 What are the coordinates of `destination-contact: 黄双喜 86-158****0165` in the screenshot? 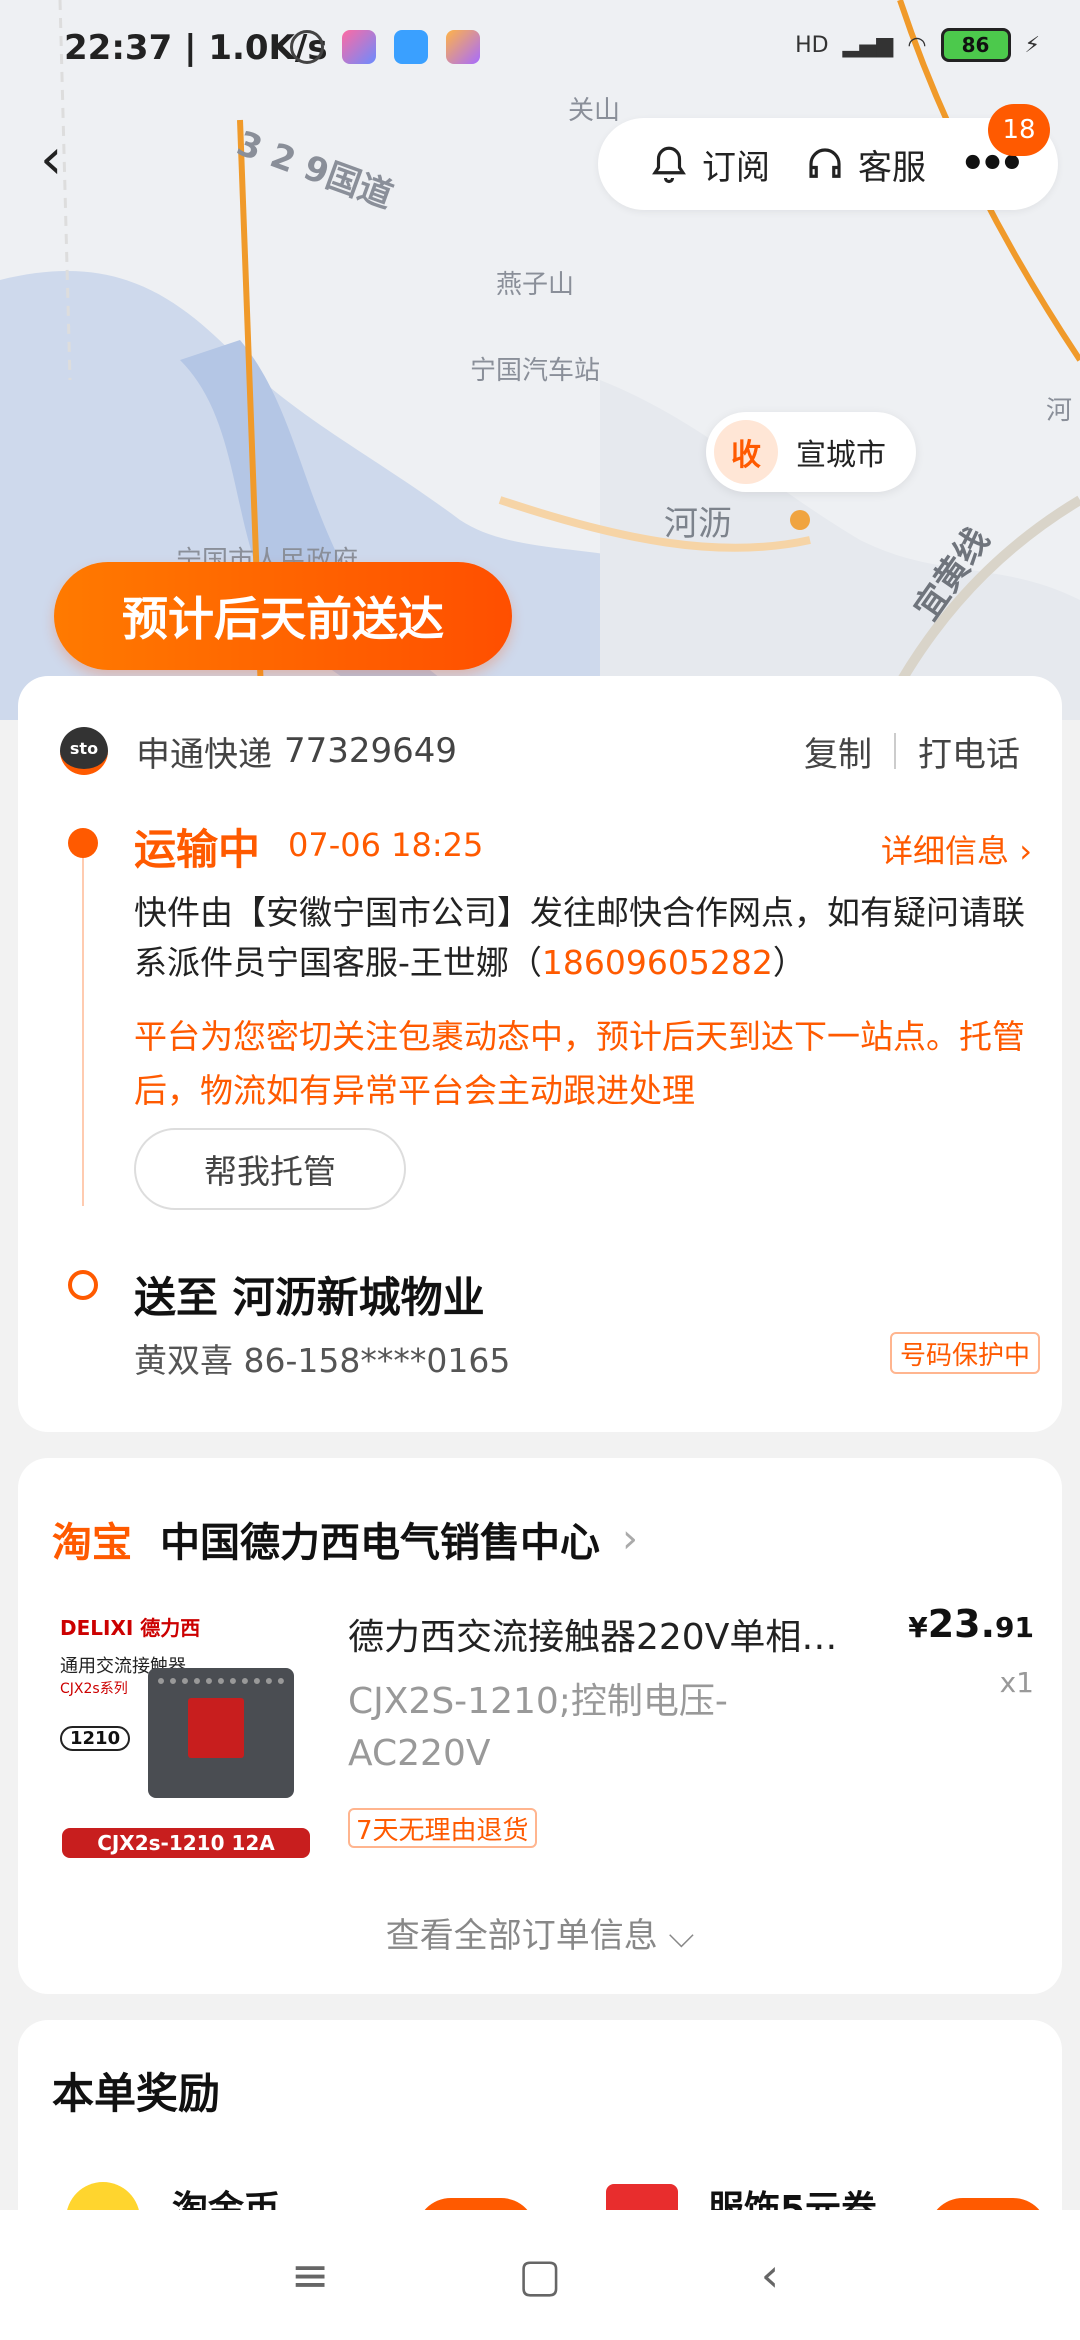 It's located at (322, 1360).